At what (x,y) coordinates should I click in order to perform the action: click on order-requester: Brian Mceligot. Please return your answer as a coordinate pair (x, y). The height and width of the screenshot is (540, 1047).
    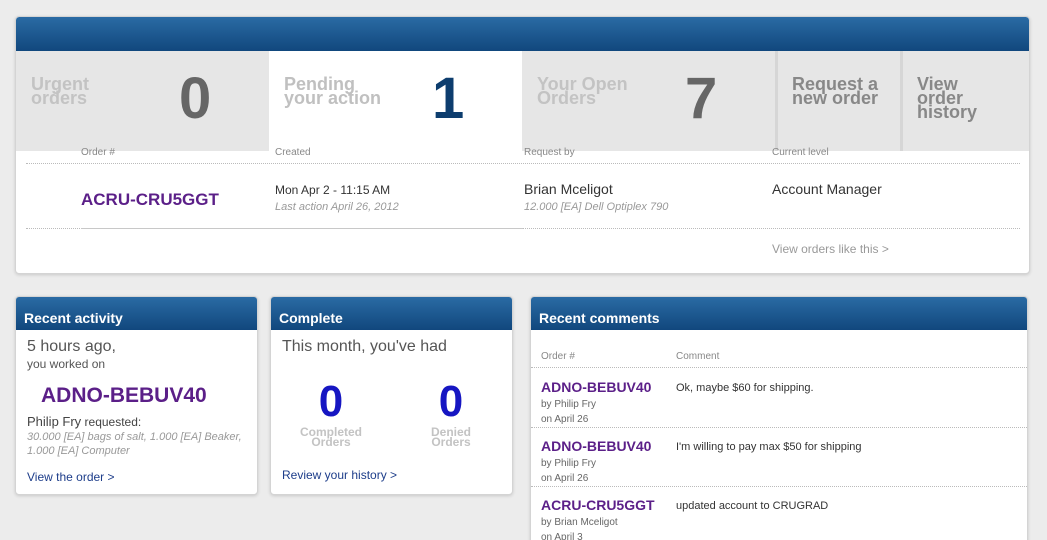
    Looking at the image, I should click on (568, 189).